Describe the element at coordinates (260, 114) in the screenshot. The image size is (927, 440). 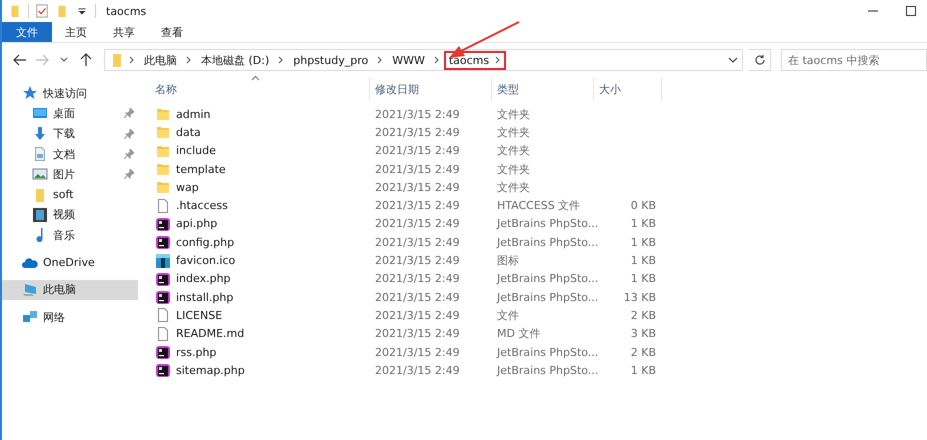
I see `file-name: admin` at that location.